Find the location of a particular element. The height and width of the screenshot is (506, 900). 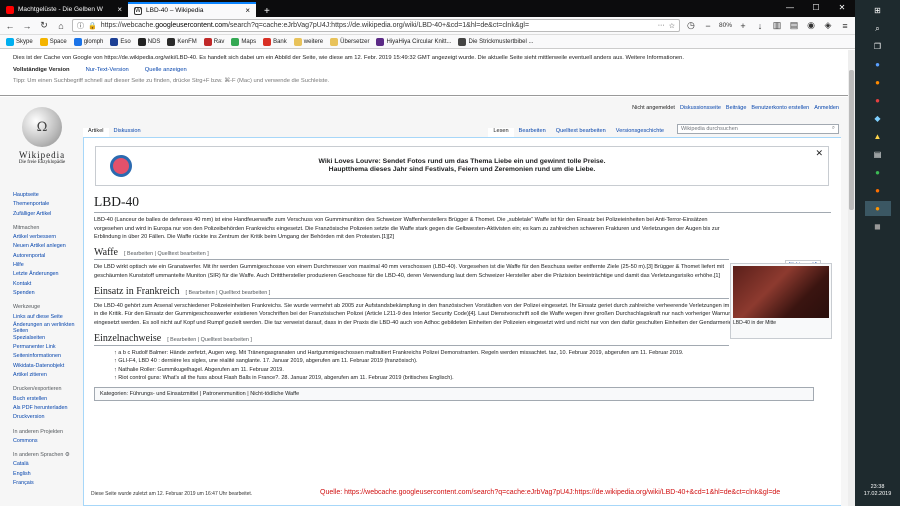

thumbnail: LBD-40 in der Mitte is located at coordinates (781, 301).